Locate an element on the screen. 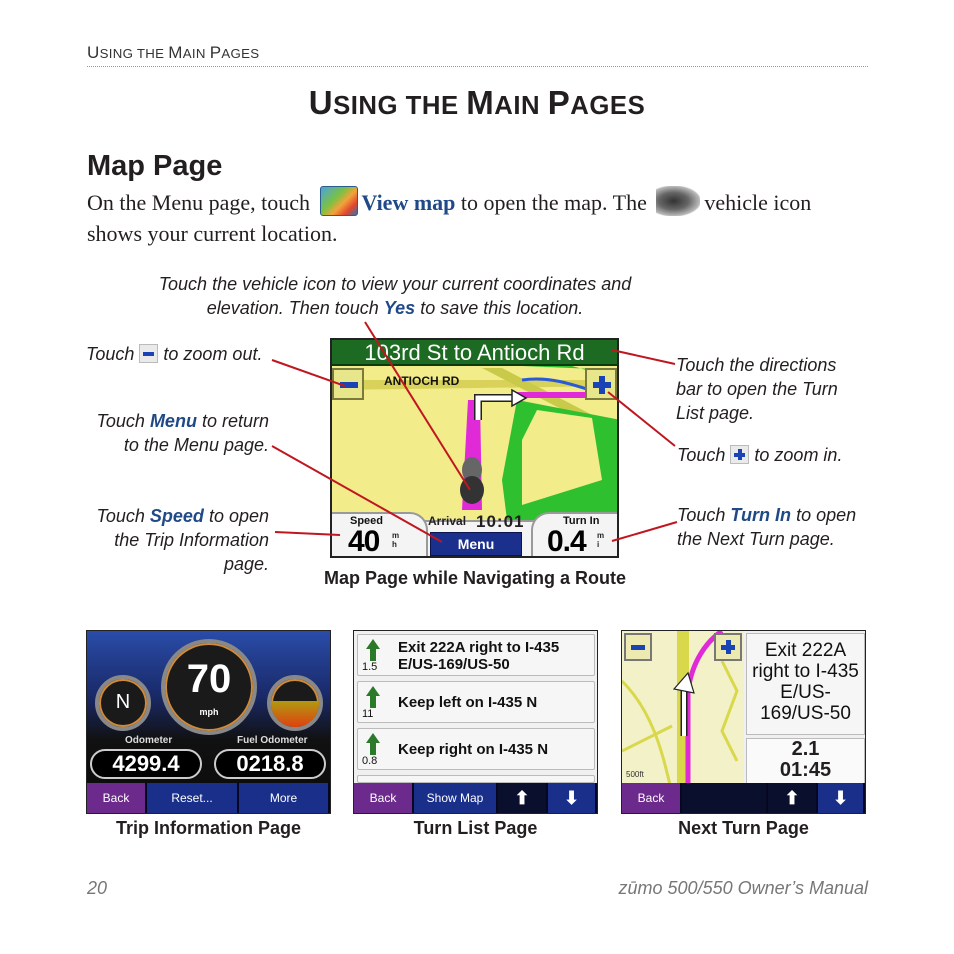 The image size is (954, 954). turn-list-button-bar: Back Show Map ⬆ ⬇ is located at coordinates (475, 798).